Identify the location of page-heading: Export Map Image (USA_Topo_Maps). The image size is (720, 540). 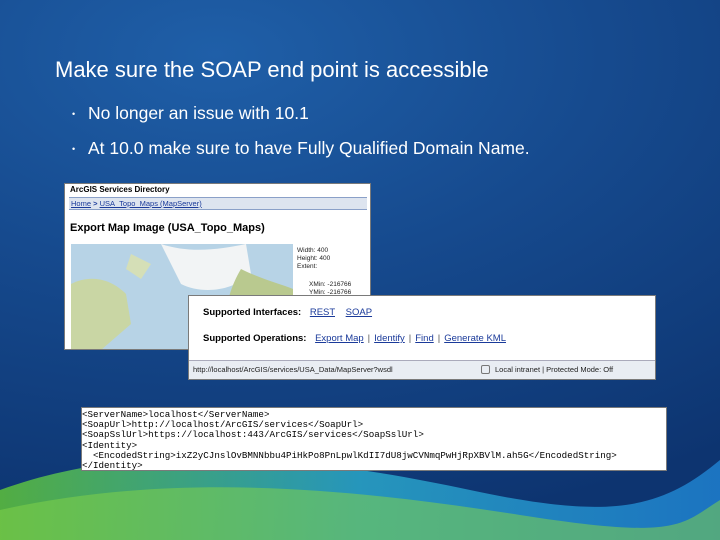
(167, 228).